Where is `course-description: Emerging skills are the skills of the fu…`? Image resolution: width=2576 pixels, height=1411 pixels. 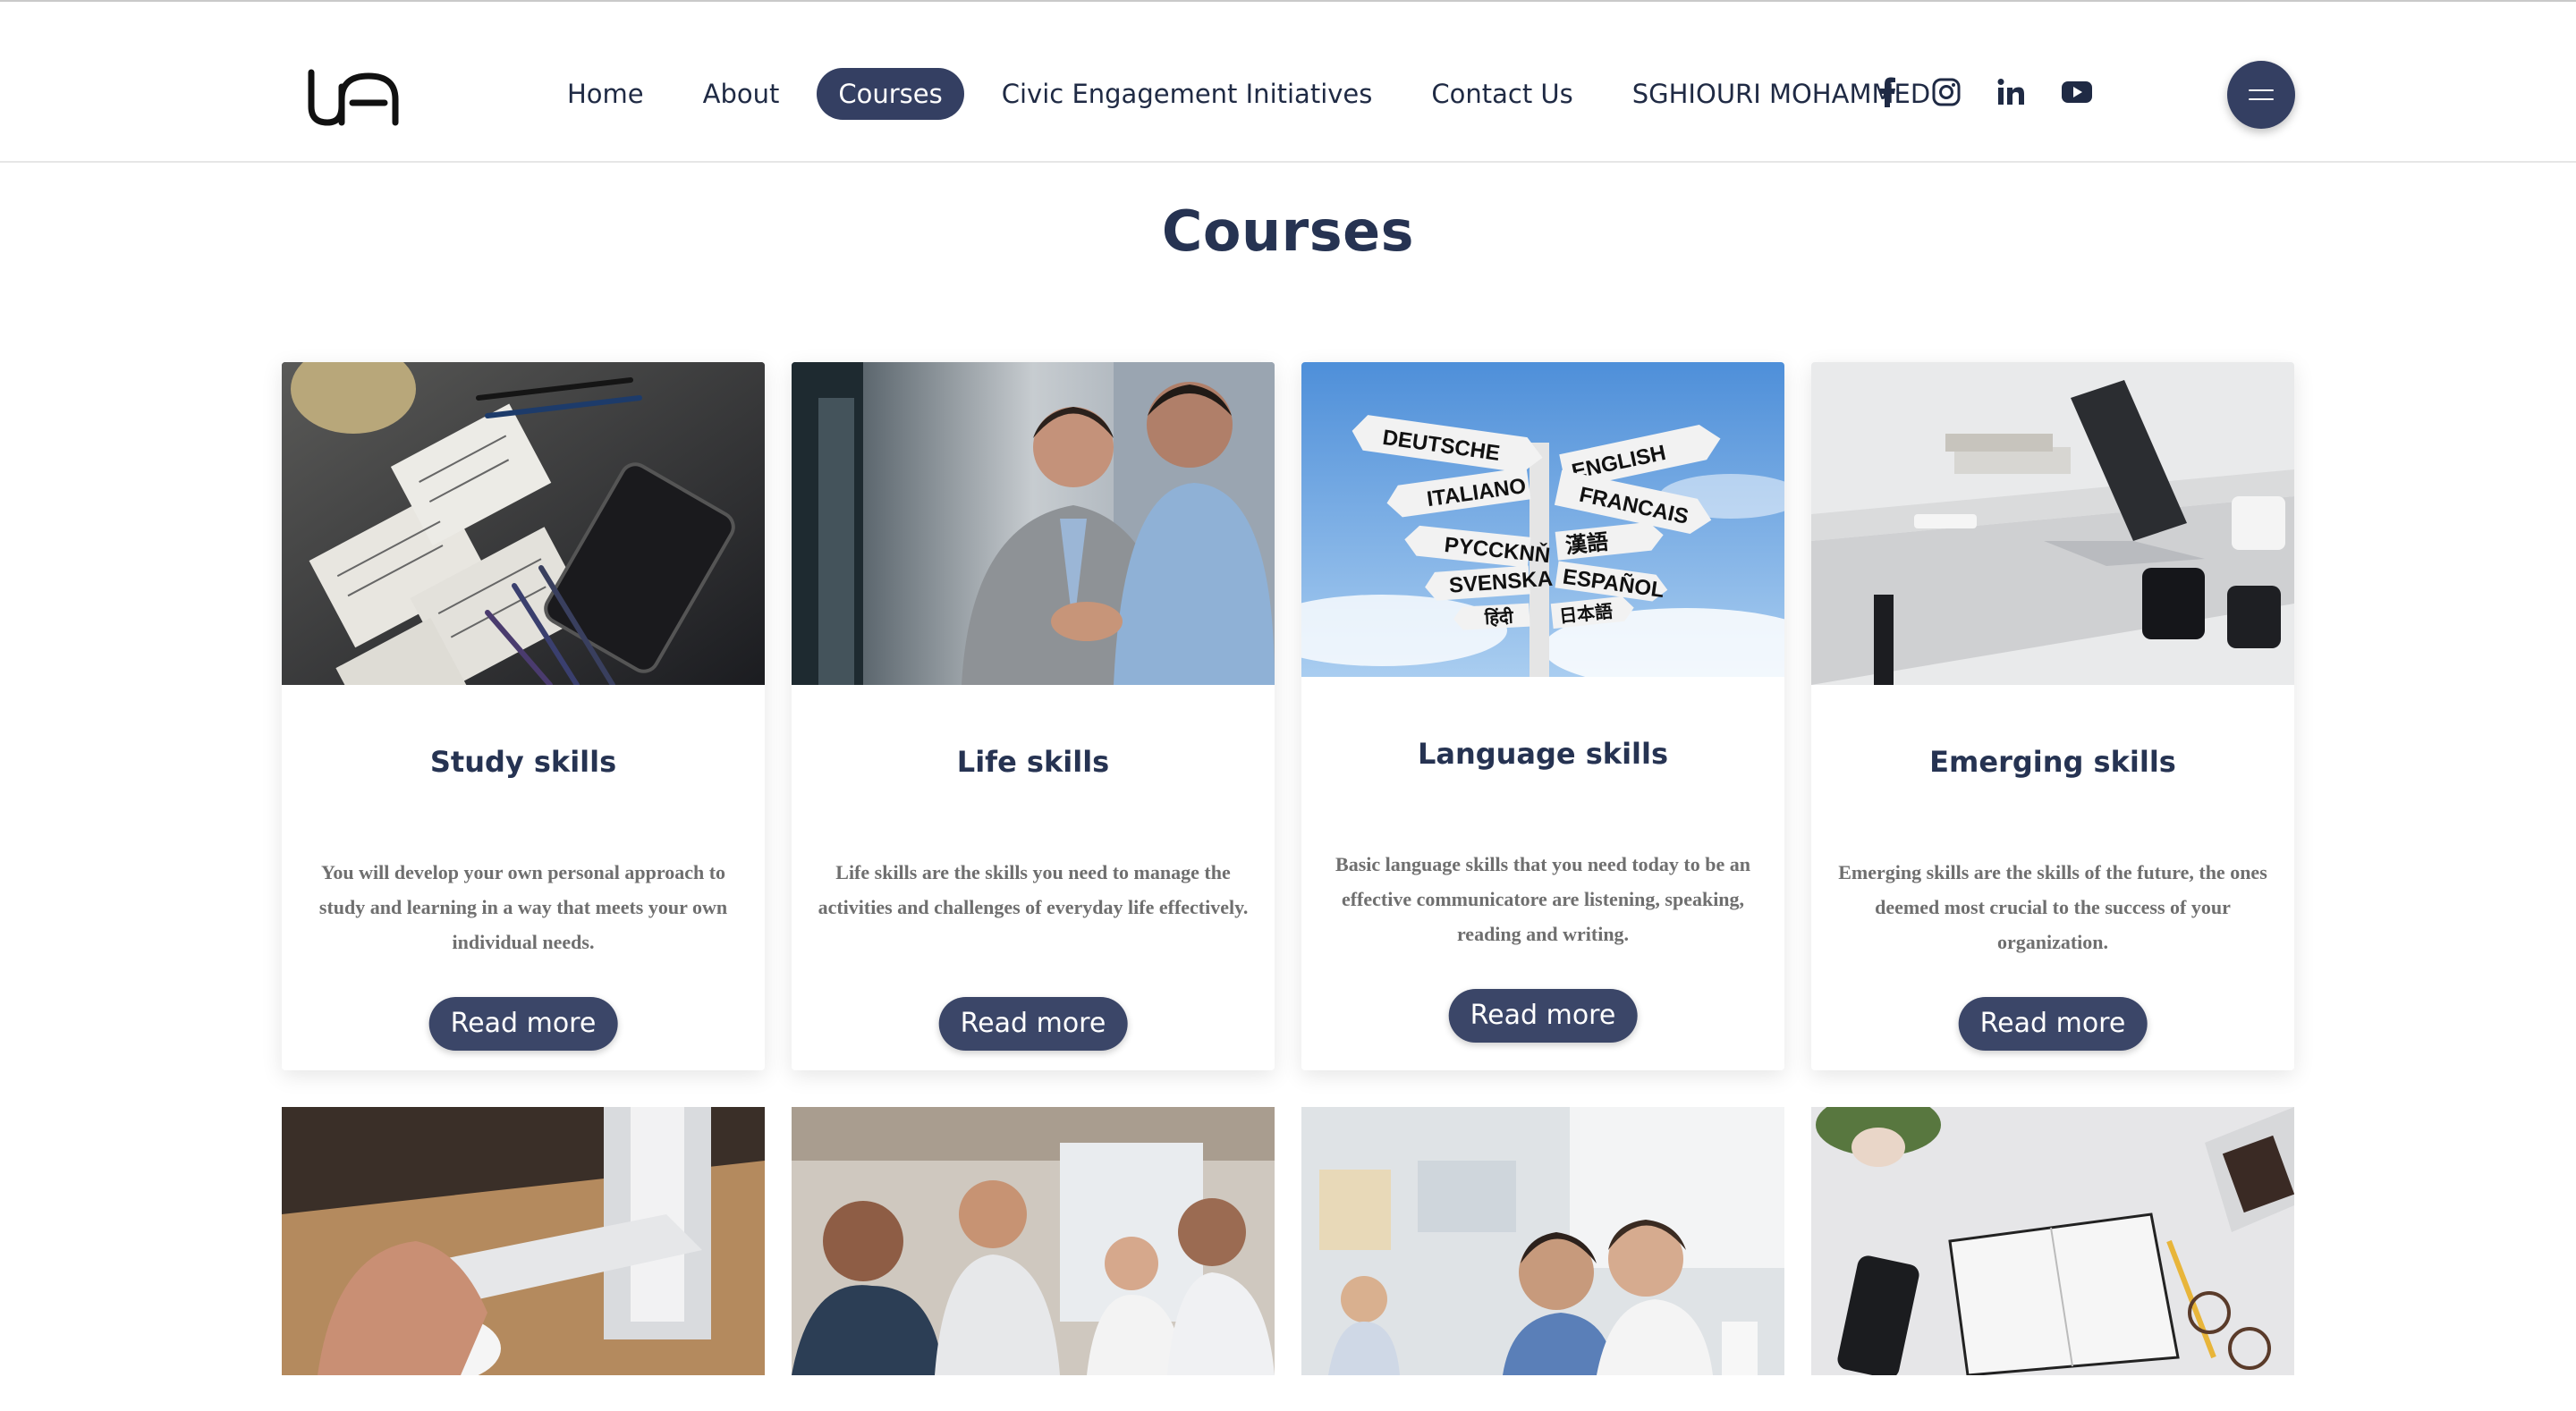
course-description: Emerging skills are the skills of the fu… is located at coordinates (2052, 907).